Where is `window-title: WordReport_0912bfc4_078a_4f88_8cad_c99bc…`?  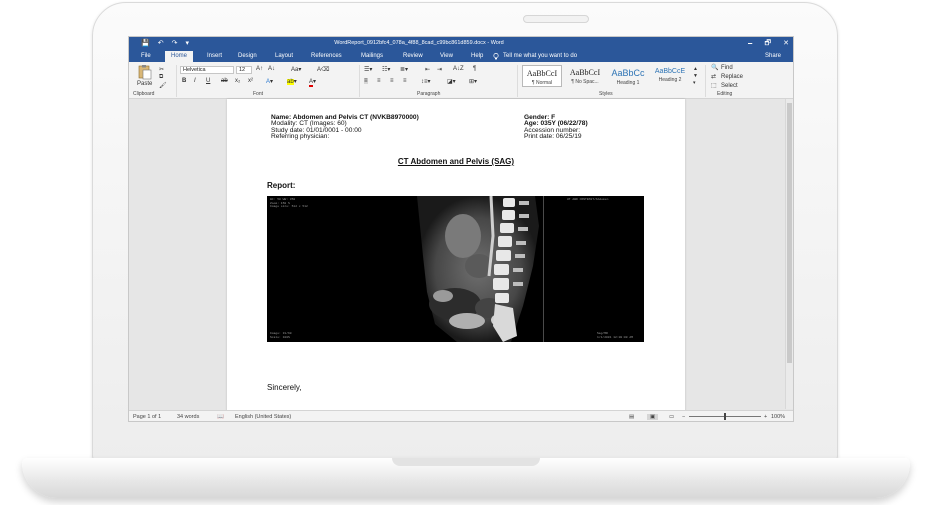
window-title: WordReport_0912bfc4_078a_4f88_8cad_c99bc… is located at coordinates (419, 43).